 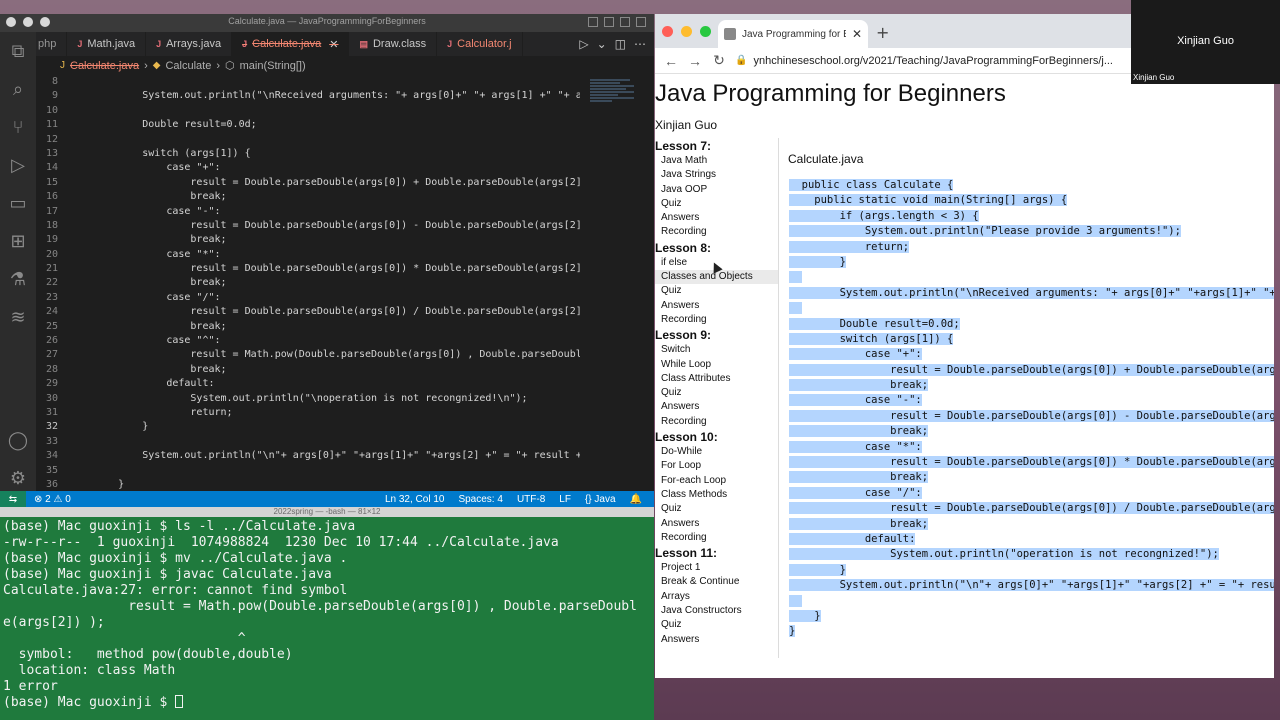 What do you see at coordinates (308, 384) in the screenshot?
I see `code-line: 29 default:` at bounding box center [308, 384].